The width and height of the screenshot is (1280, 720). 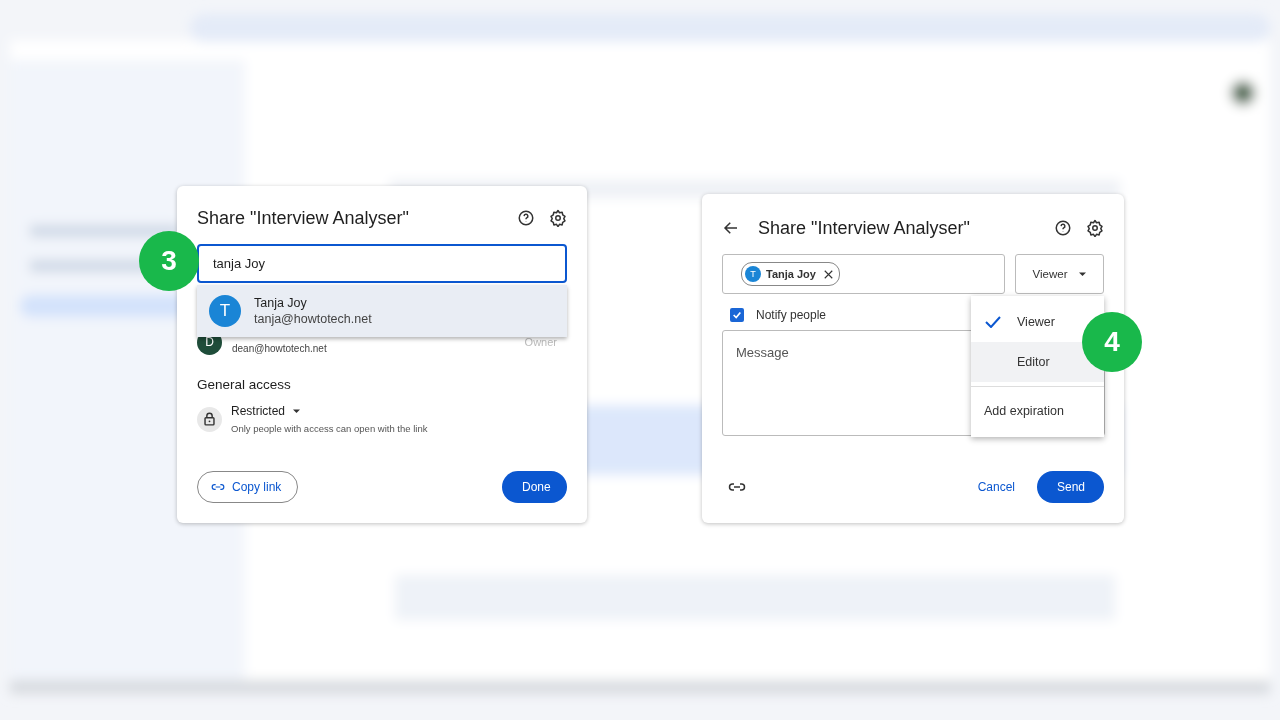 What do you see at coordinates (540, 342) in the screenshot?
I see `owner-role: Owner` at bounding box center [540, 342].